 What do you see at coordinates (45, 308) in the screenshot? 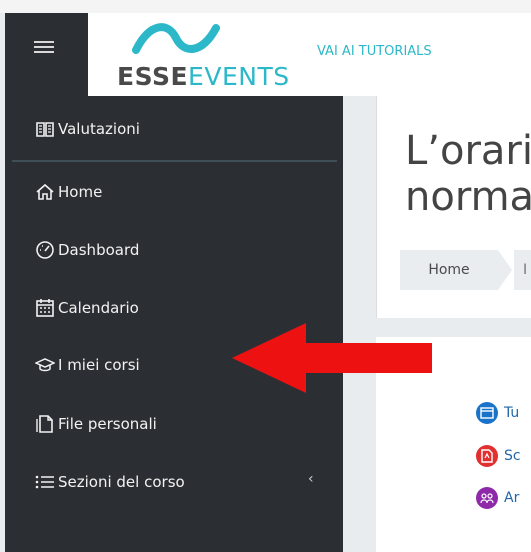
I see `calendar-icon` at bounding box center [45, 308].